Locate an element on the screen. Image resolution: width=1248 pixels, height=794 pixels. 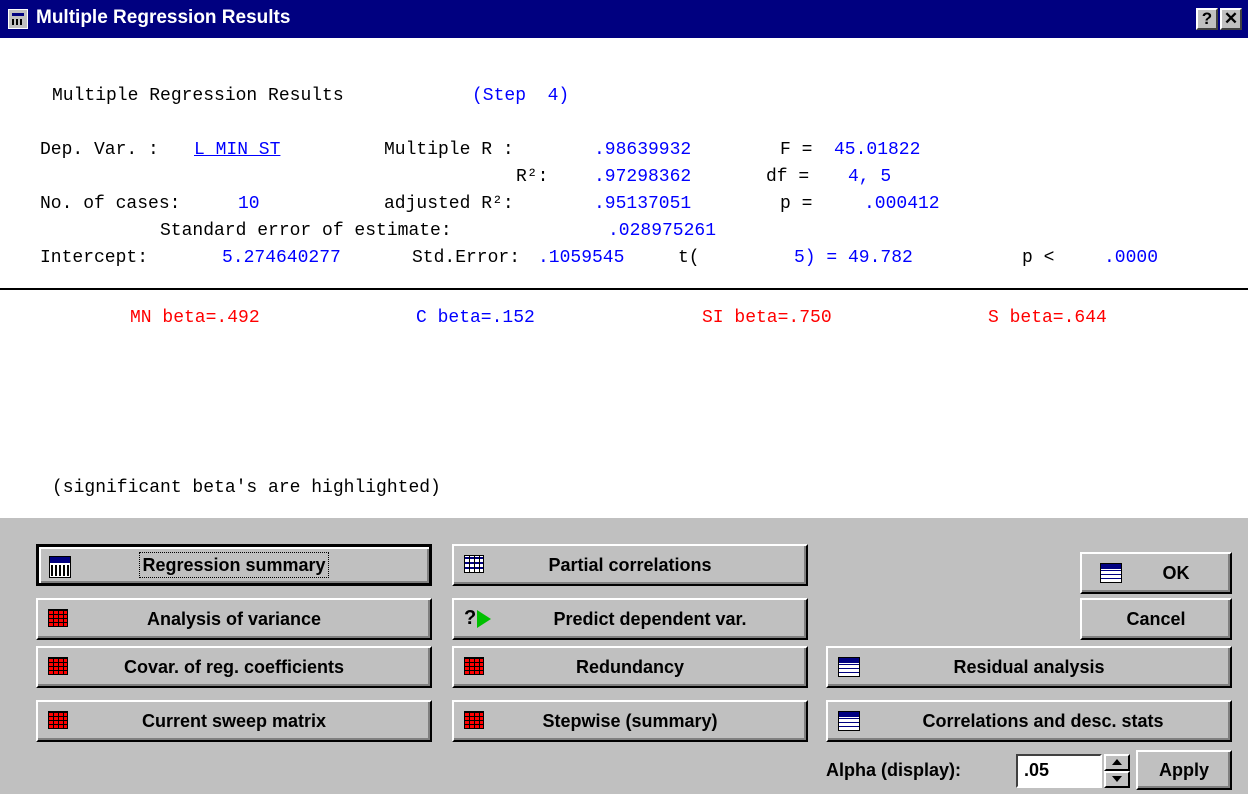
cancel-button: Cancel is located at coordinates (1156, 619).